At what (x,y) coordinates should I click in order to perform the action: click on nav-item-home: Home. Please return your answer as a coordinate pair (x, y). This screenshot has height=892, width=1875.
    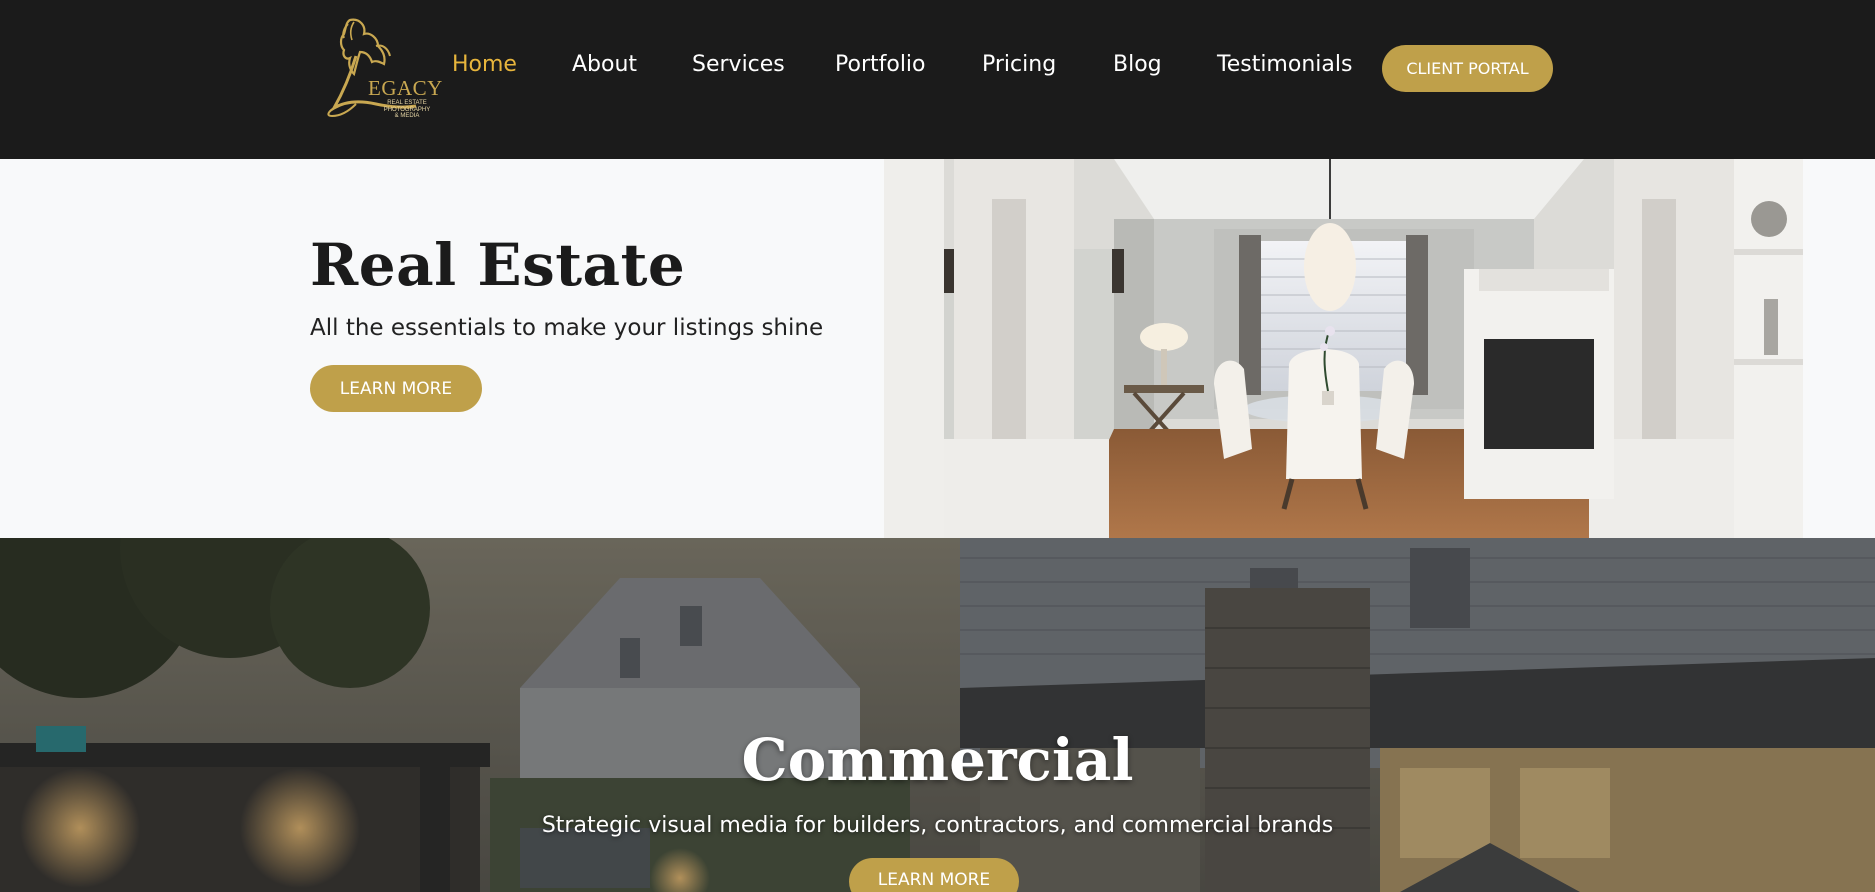
    Looking at the image, I should click on (484, 64).